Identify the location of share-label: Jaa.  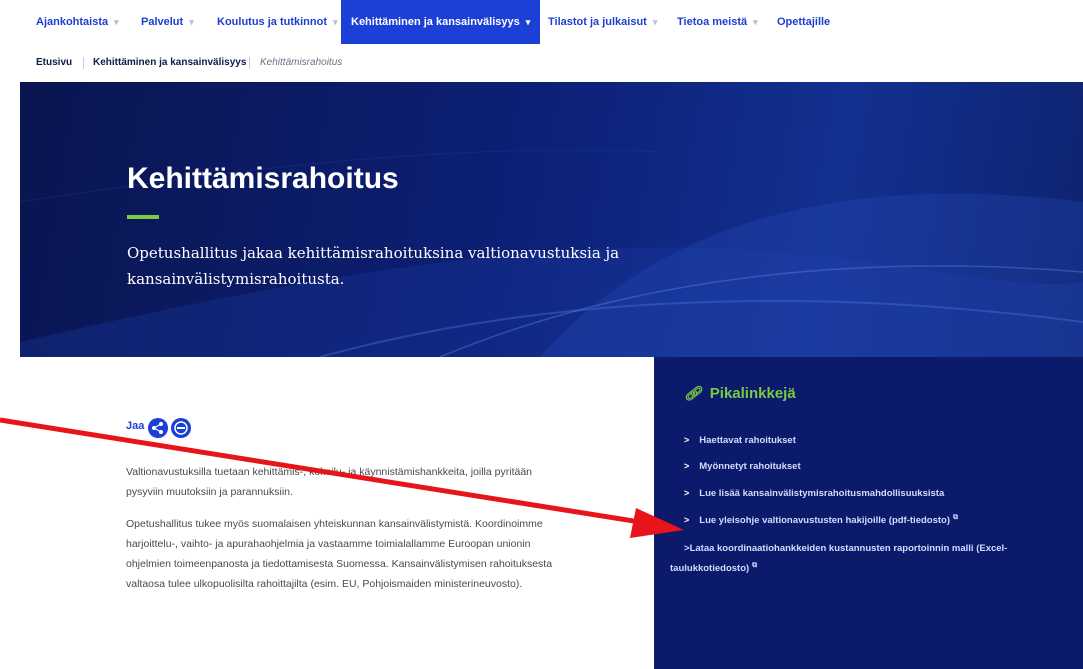
(135, 426).